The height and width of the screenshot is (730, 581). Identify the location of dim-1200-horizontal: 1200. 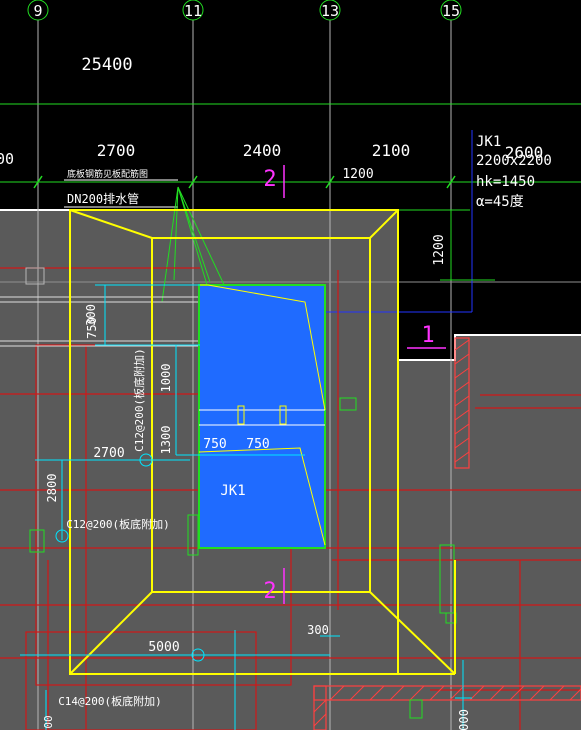
(357, 174).